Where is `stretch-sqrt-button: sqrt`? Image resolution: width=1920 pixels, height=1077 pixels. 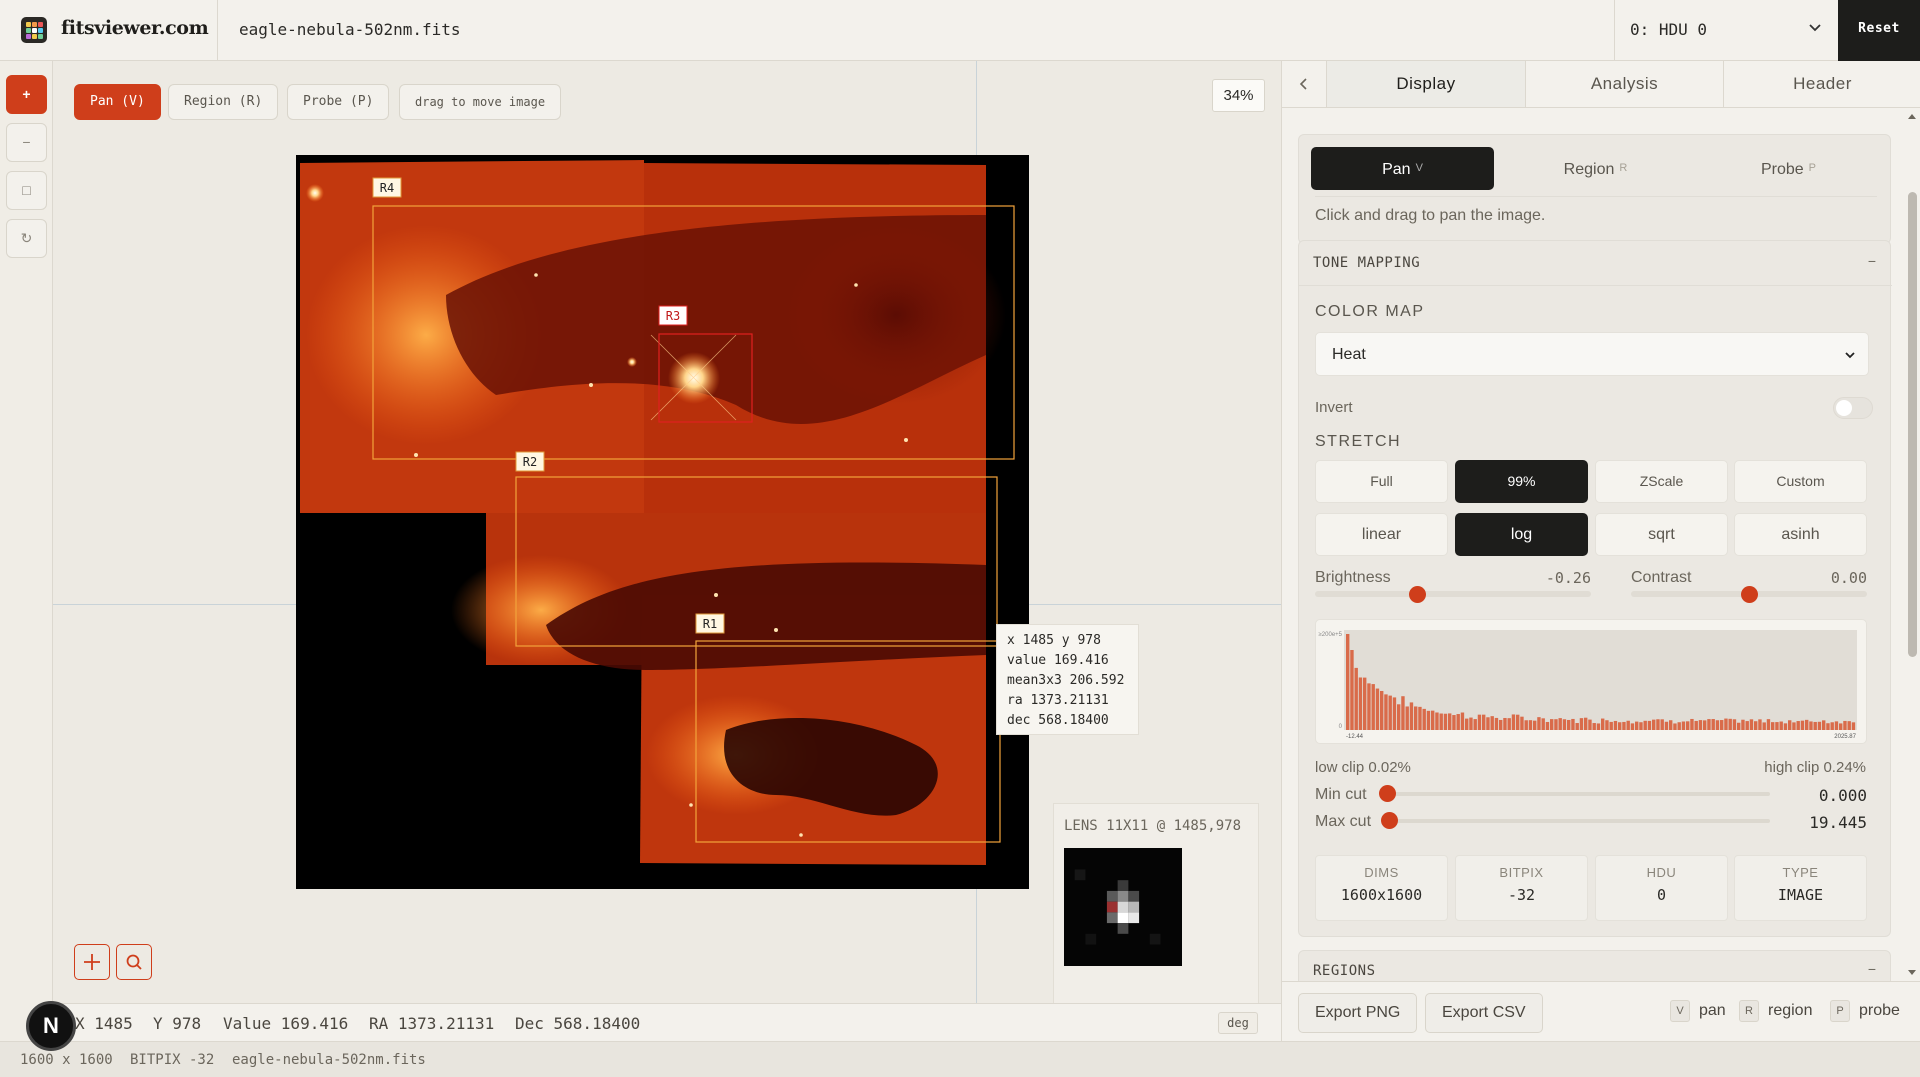
stretch-sqrt-button: sqrt is located at coordinates (1661, 534).